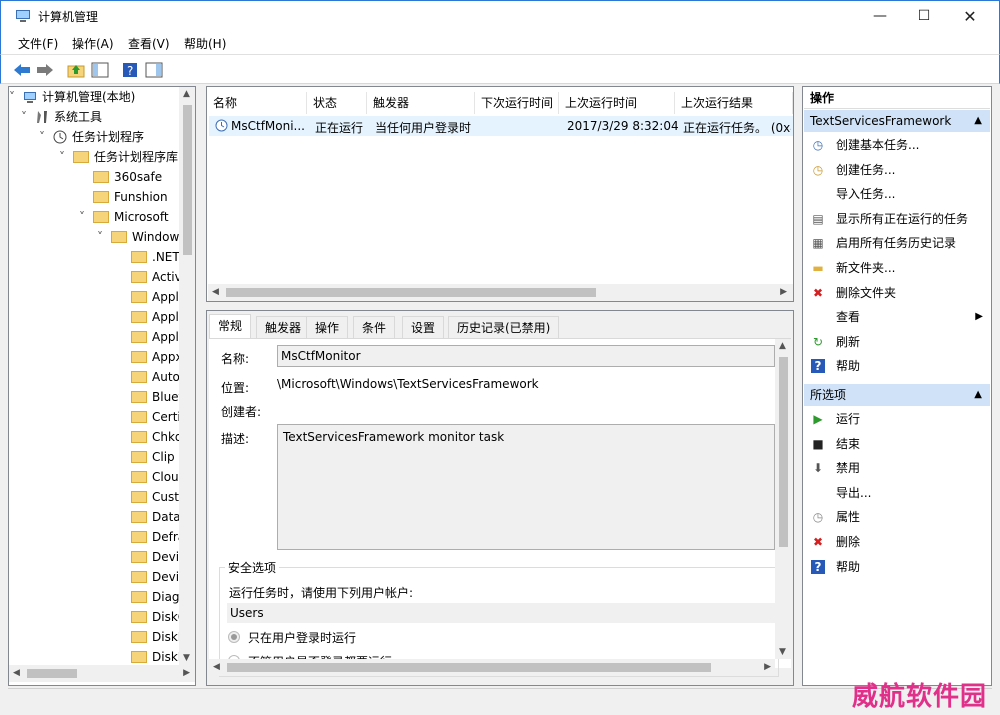 The width and height of the screenshot is (1000, 715). Describe the element at coordinates (45, 70) in the screenshot. I see `forward-icon` at that location.